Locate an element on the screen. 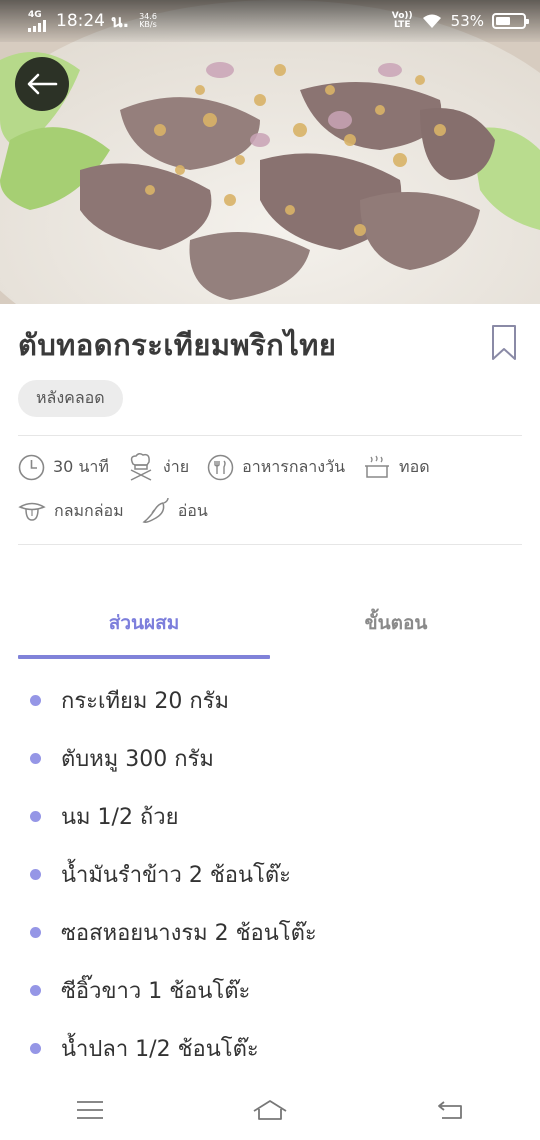 This screenshot has width=540, height=1140. clock-time: 18:24 is located at coordinates (80, 21).